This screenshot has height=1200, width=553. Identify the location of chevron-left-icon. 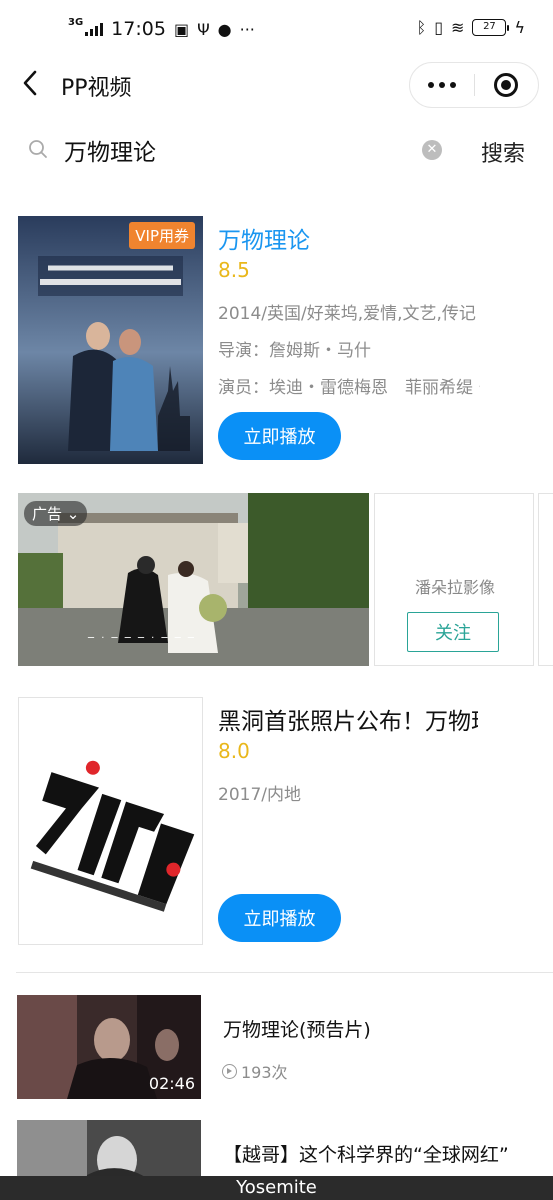
(30, 83).